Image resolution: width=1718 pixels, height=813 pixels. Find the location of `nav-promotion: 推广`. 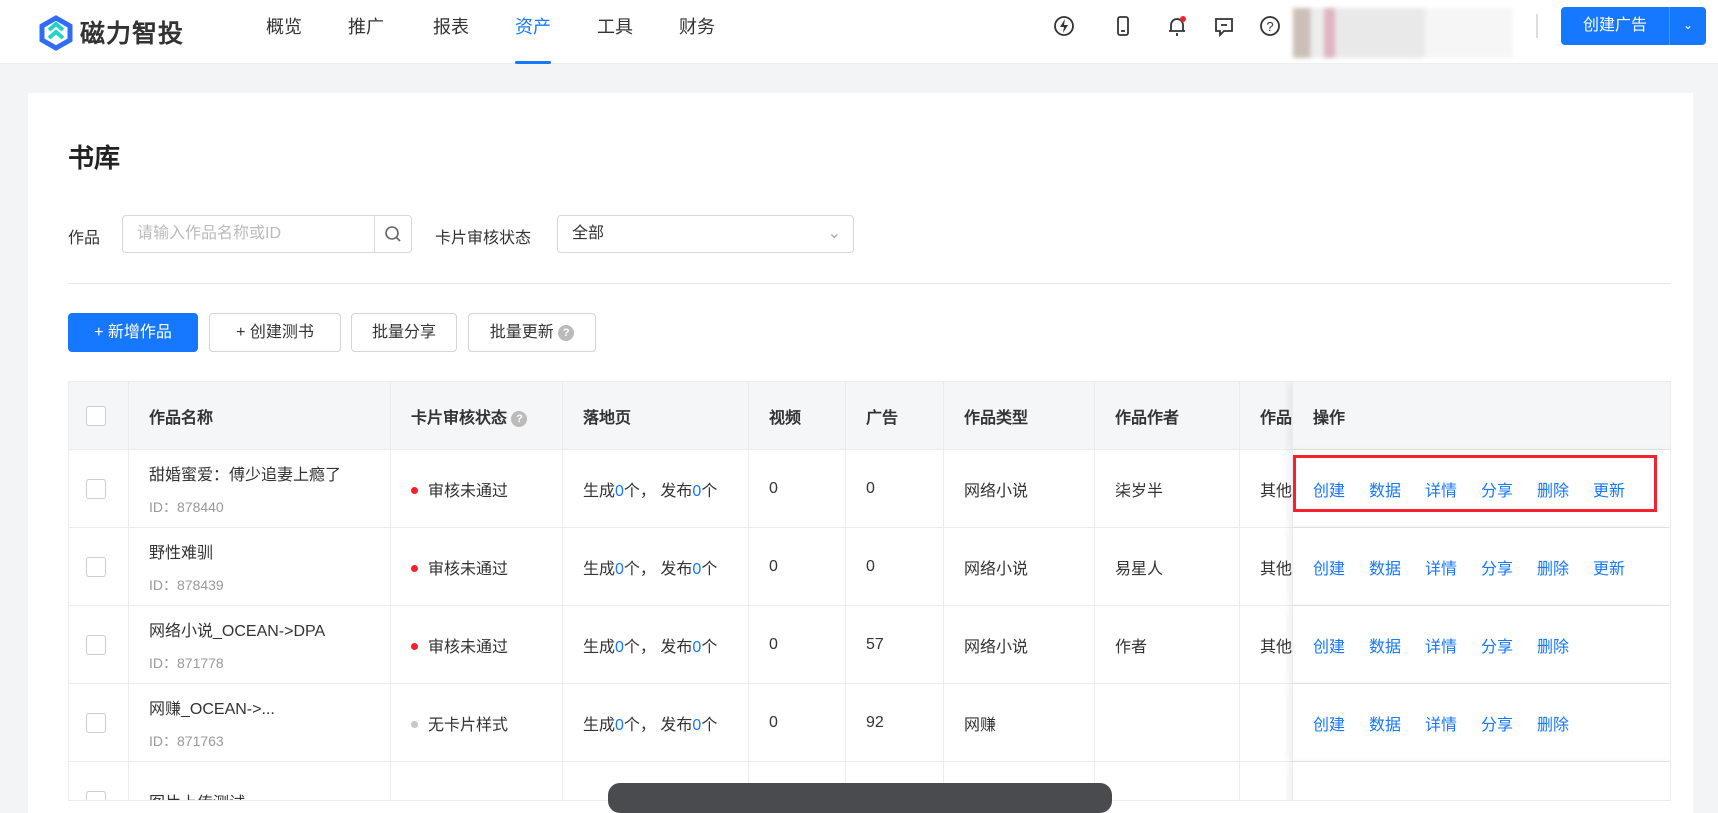

nav-promotion: 推广 is located at coordinates (366, 32).